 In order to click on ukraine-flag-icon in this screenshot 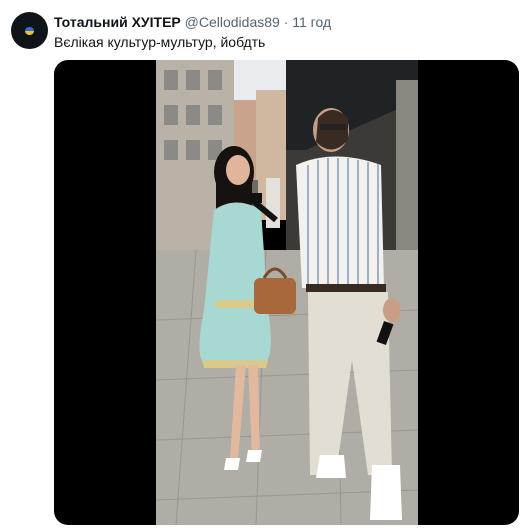, I will do `click(29, 31)`.